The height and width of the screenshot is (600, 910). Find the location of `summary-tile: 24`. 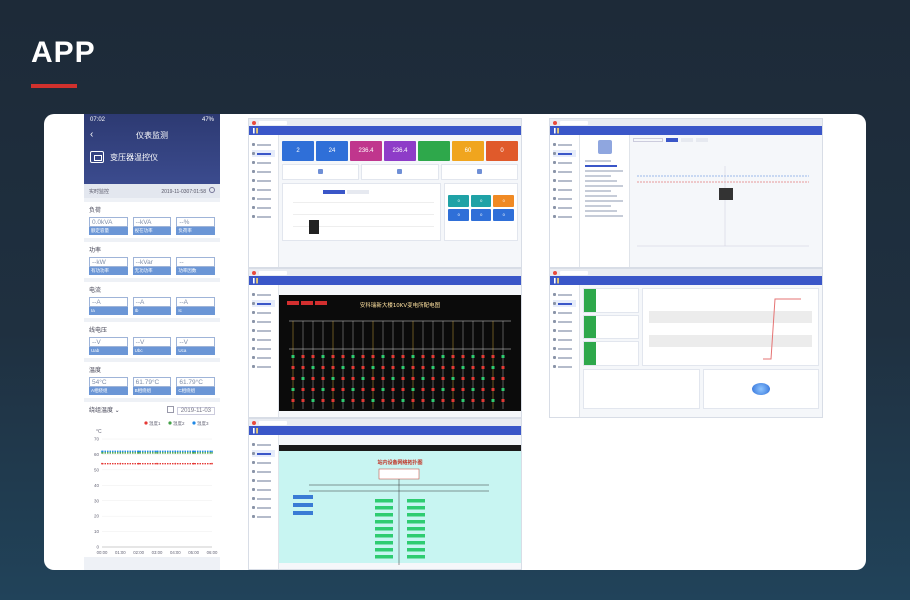

summary-tile: 24 is located at coordinates (332, 151).